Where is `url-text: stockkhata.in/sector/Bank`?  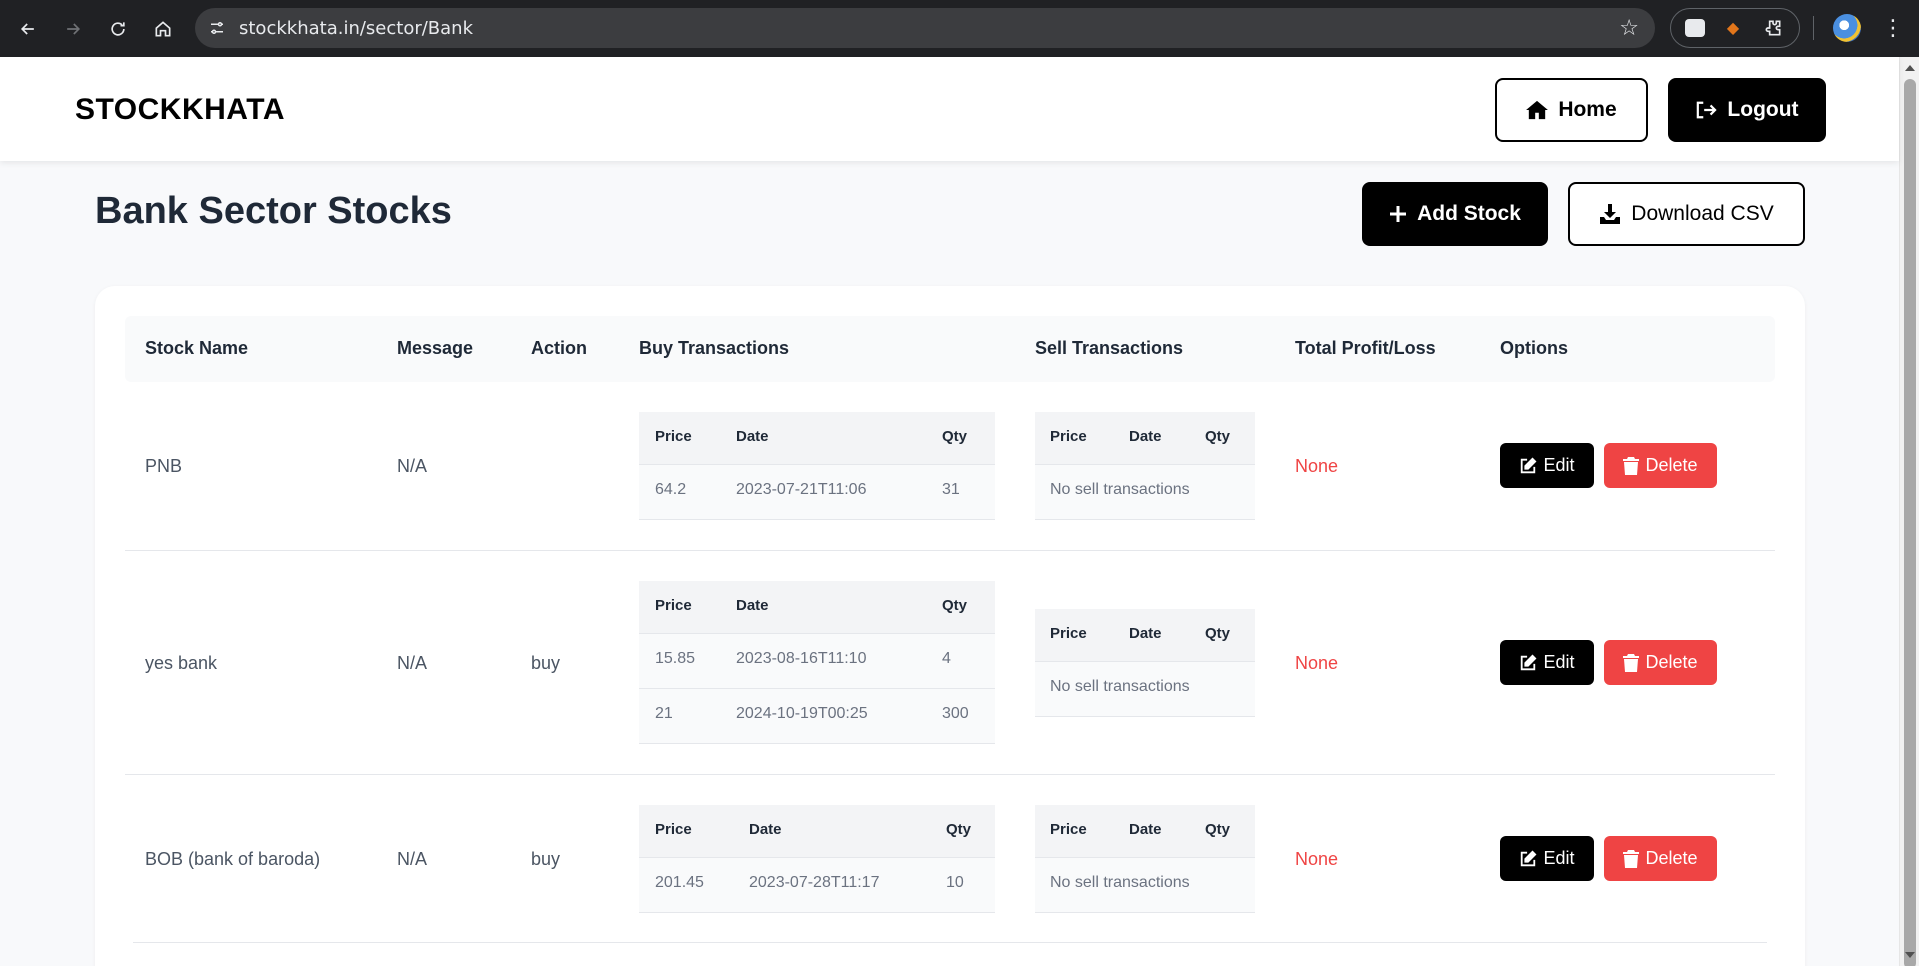
url-text: stockkhata.in/sector/Bank is located at coordinates (356, 28).